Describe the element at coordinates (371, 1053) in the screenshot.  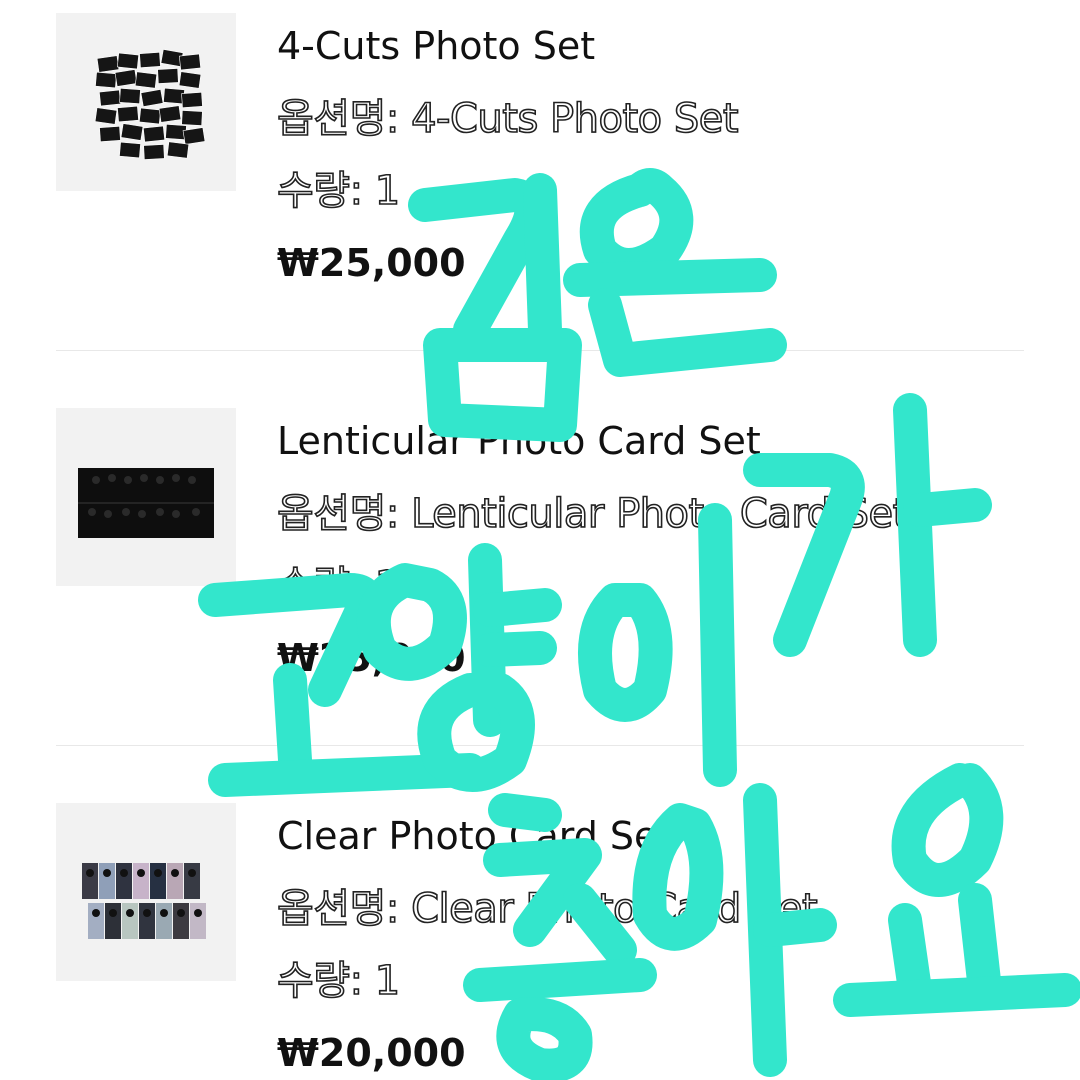
I see `price: ₩20,000` at that location.